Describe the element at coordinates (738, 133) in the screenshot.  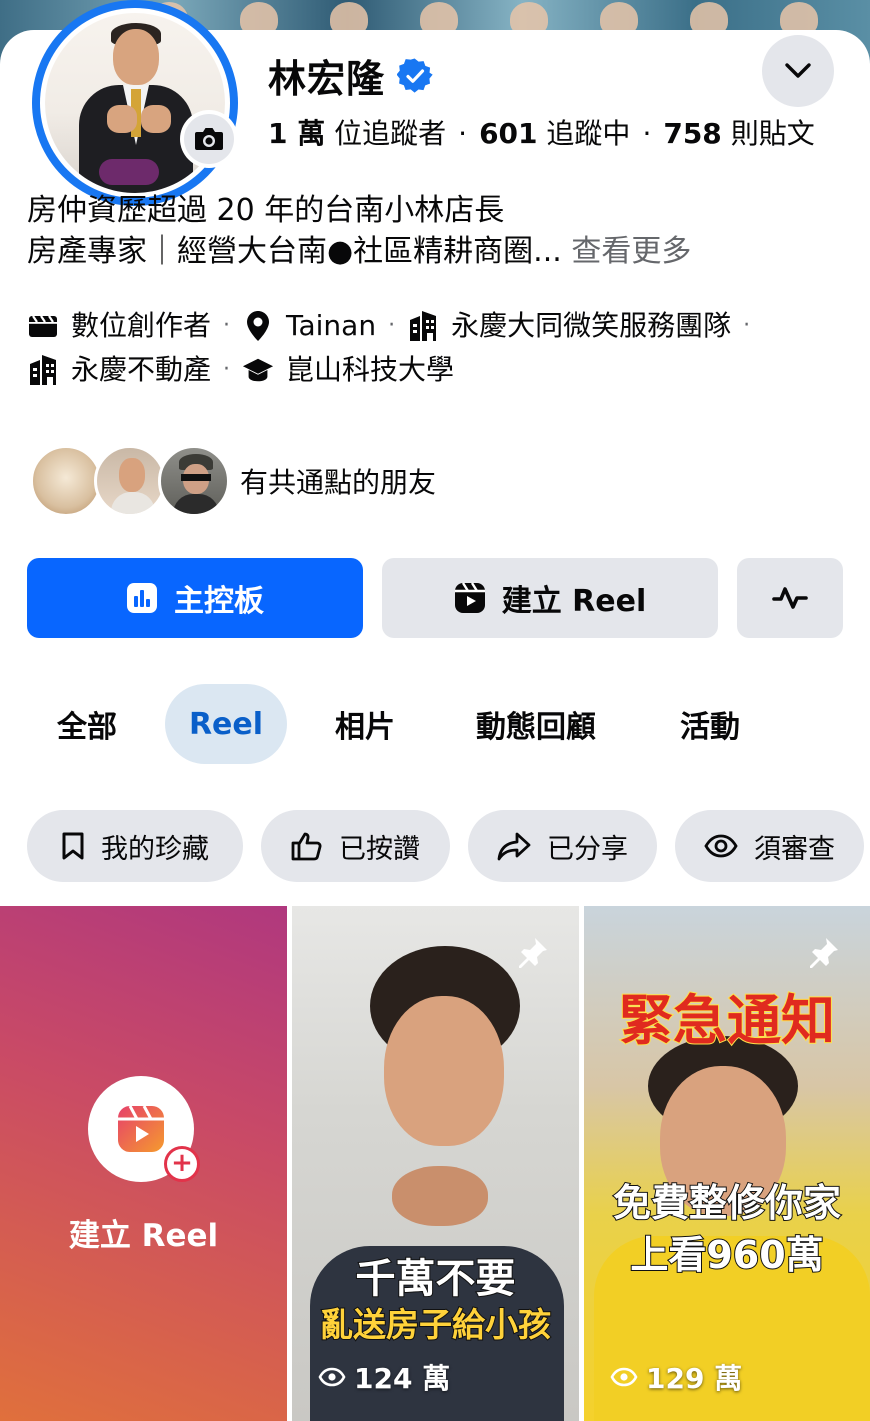
I see `posts-stat: 758 則貼文` at that location.